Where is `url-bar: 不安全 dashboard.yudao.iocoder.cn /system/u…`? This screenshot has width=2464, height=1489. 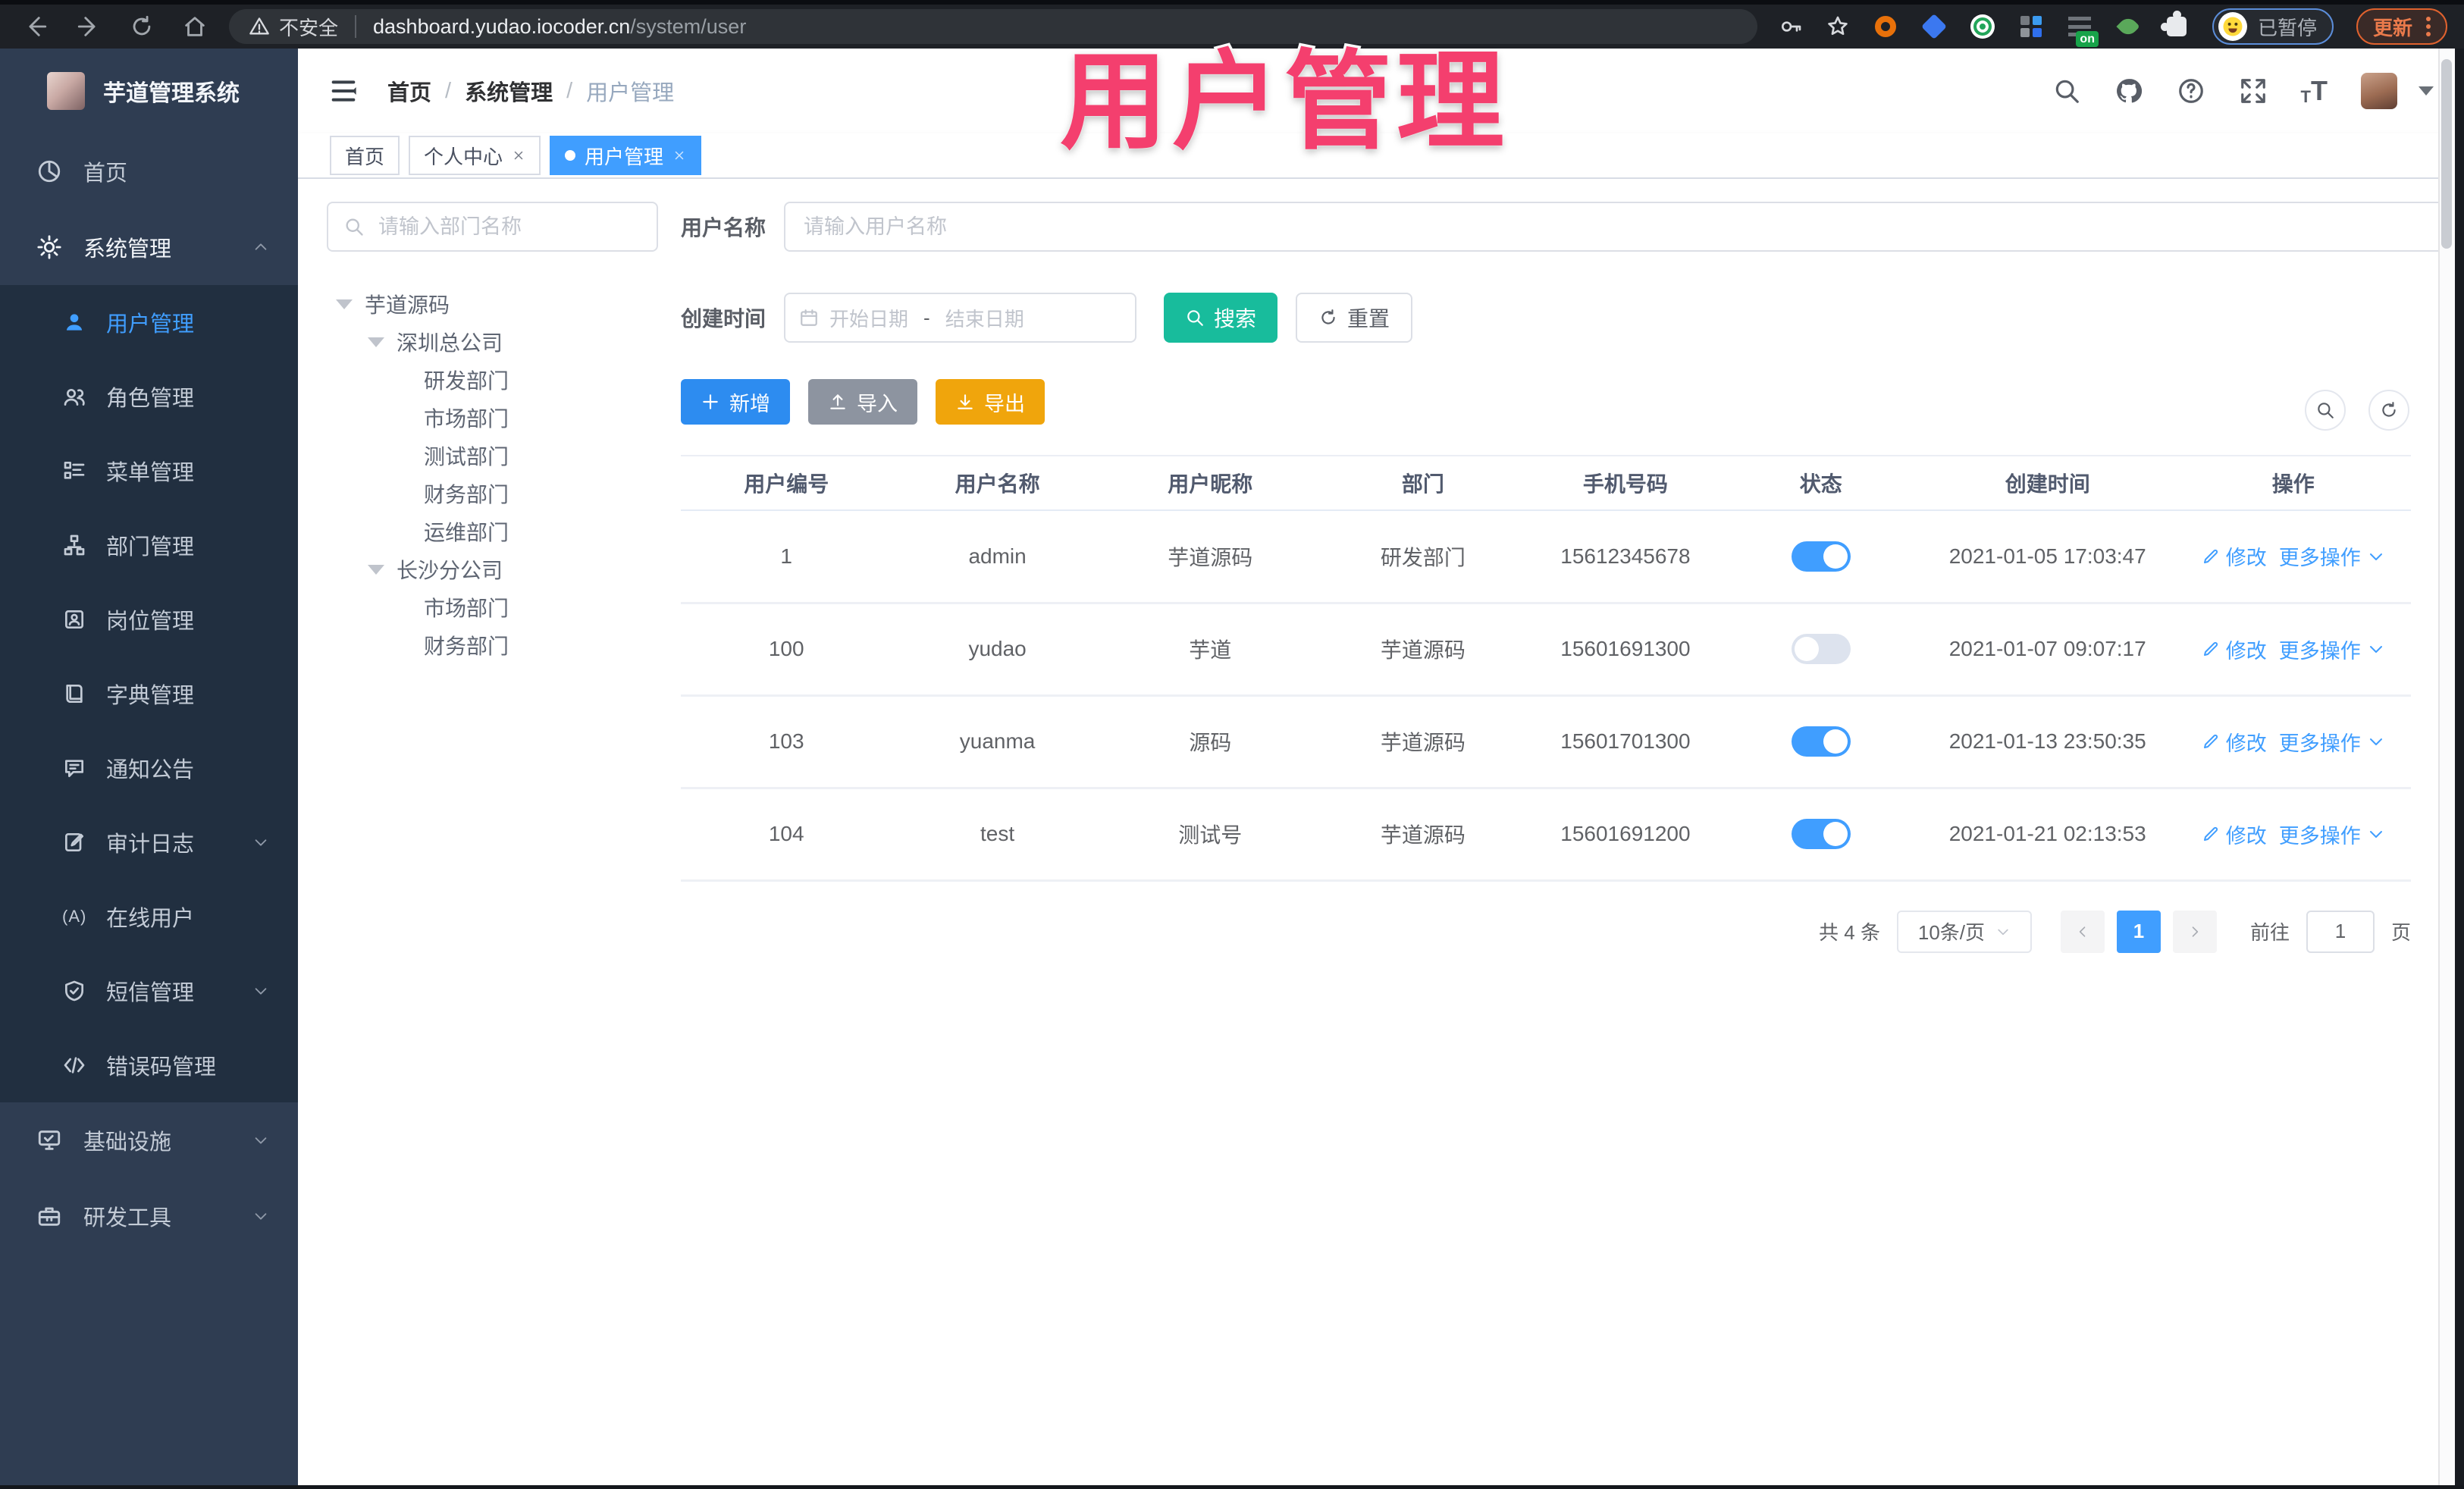 url-bar: 不安全 dashboard.yudao.iocoder.cn /system/u… is located at coordinates (993, 27).